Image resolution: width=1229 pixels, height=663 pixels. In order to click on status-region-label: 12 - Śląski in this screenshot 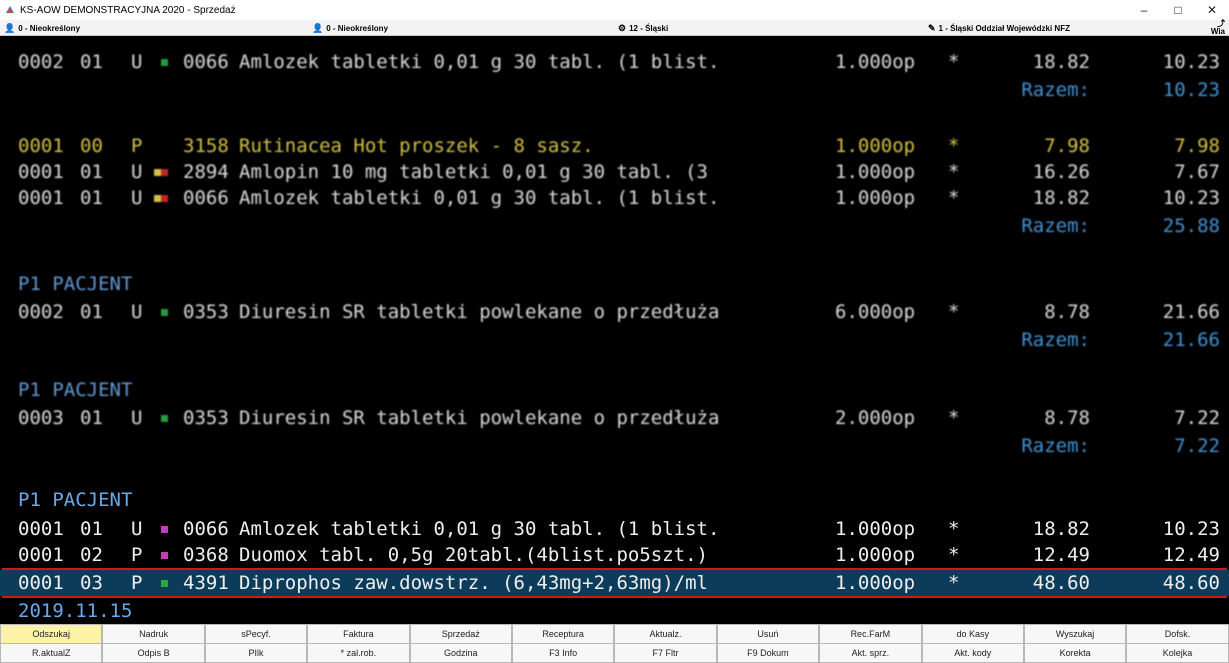, I will do `click(649, 28)`.